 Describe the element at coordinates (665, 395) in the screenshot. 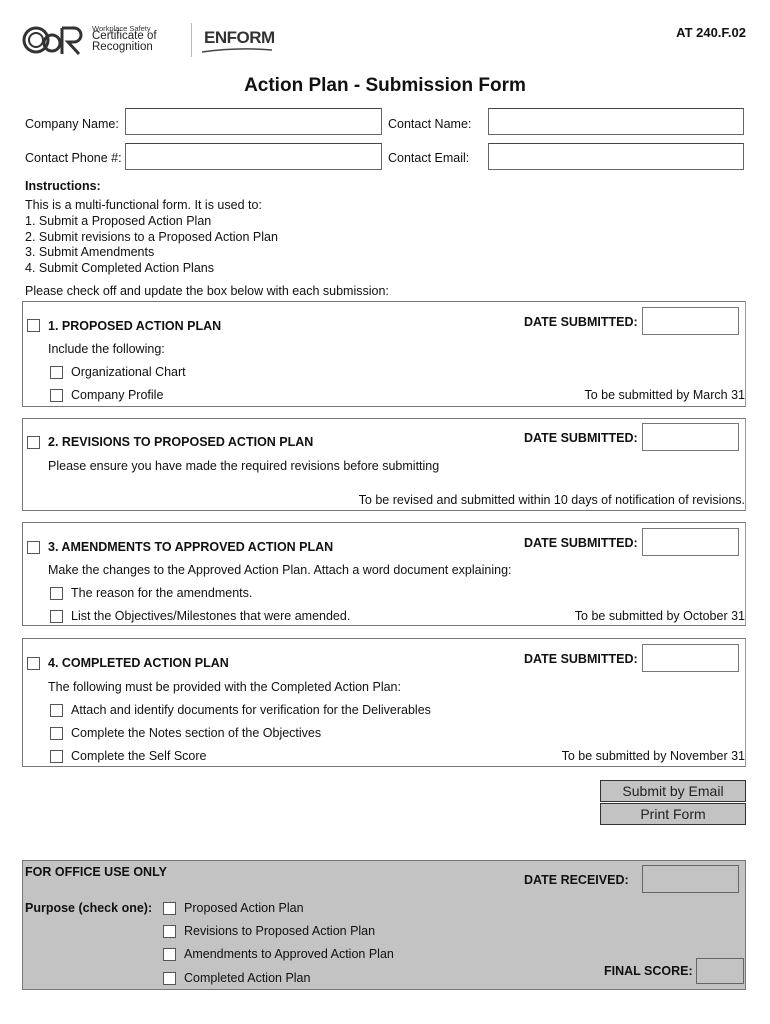

I see `section-1-deadline: To be submitted by March 31` at that location.